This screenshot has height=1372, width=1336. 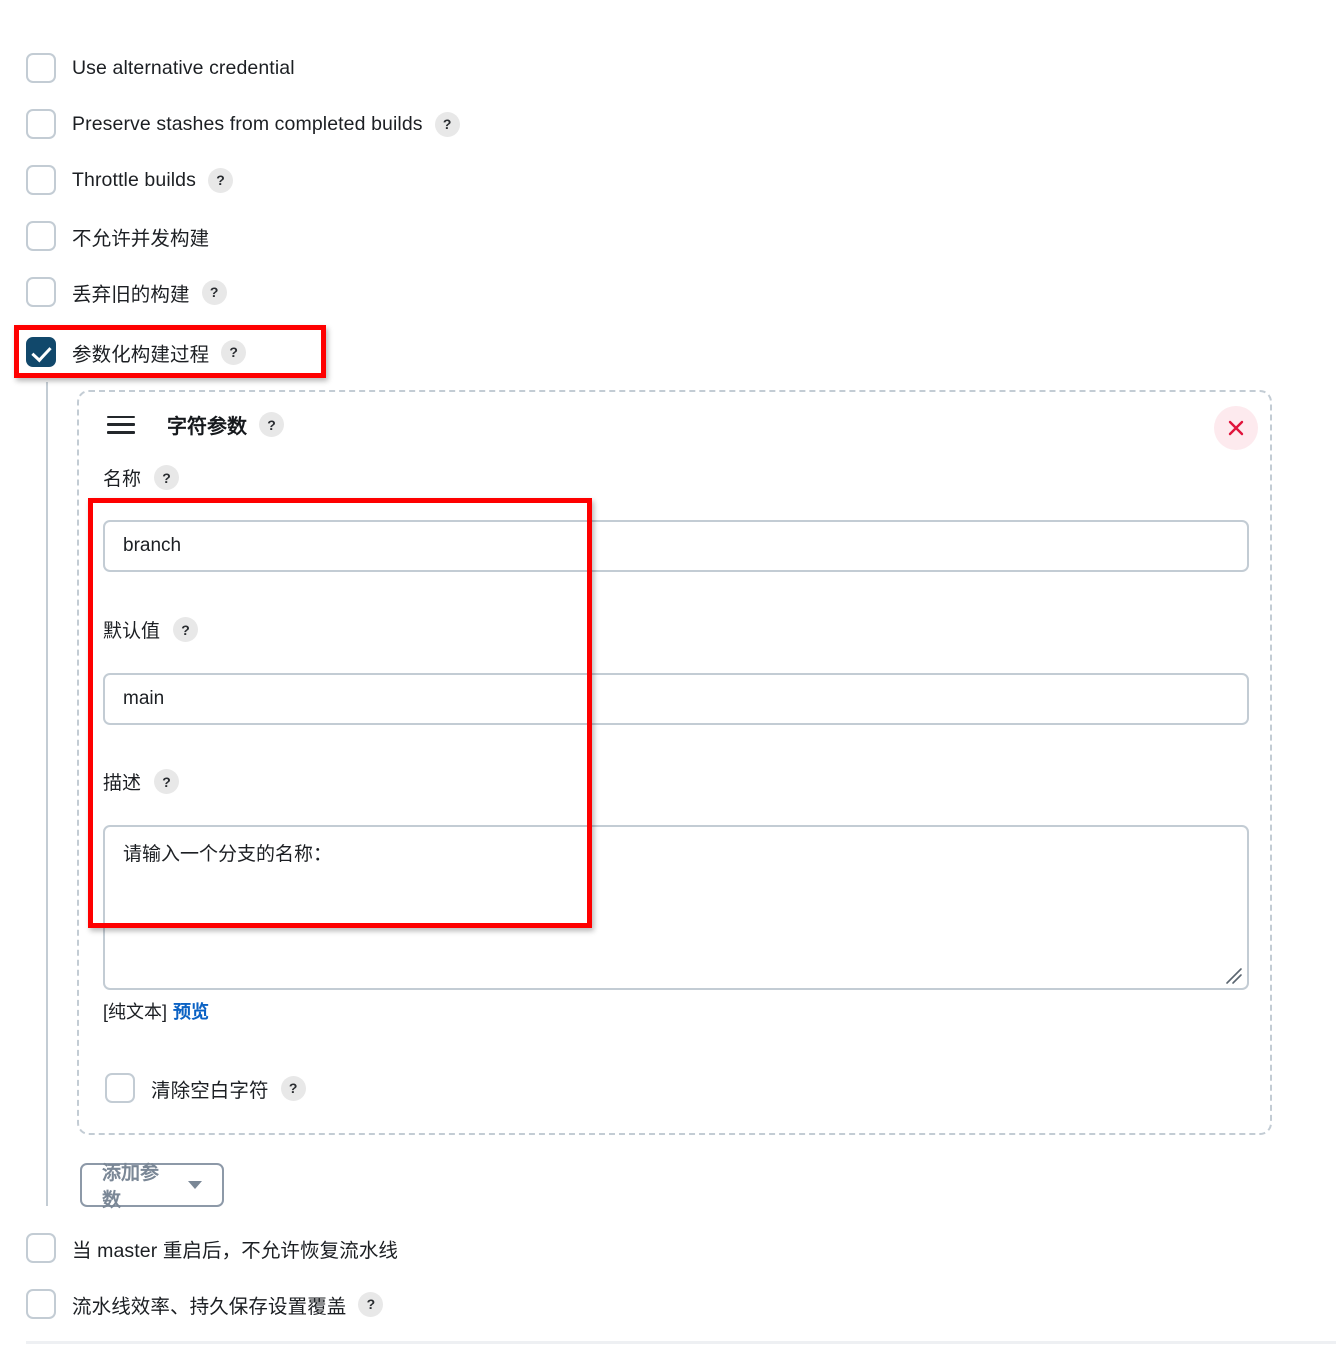 I want to click on parameter-card-title: 字符参数, so click(x=207, y=427).